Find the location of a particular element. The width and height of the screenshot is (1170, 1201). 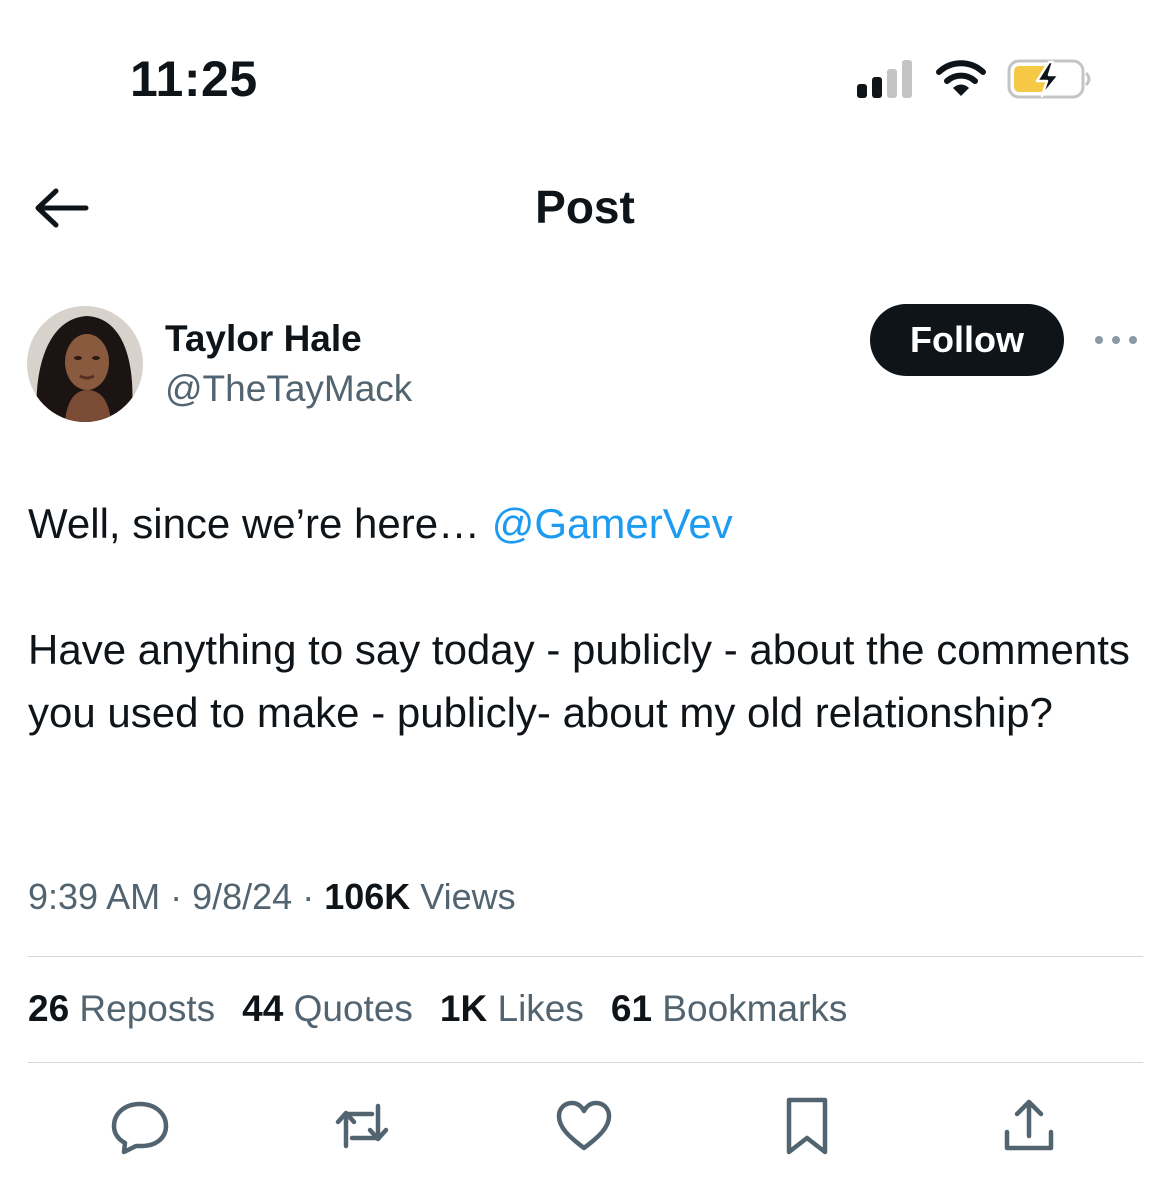

bookmarks-stat: 61 Bookmarks is located at coordinates (729, 1009).